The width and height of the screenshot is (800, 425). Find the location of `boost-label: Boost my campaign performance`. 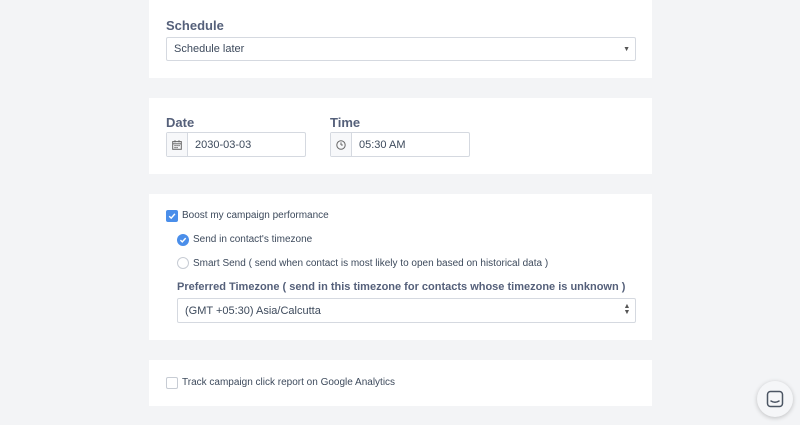

boost-label: Boost my campaign performance is located at coordinates (255, 215).